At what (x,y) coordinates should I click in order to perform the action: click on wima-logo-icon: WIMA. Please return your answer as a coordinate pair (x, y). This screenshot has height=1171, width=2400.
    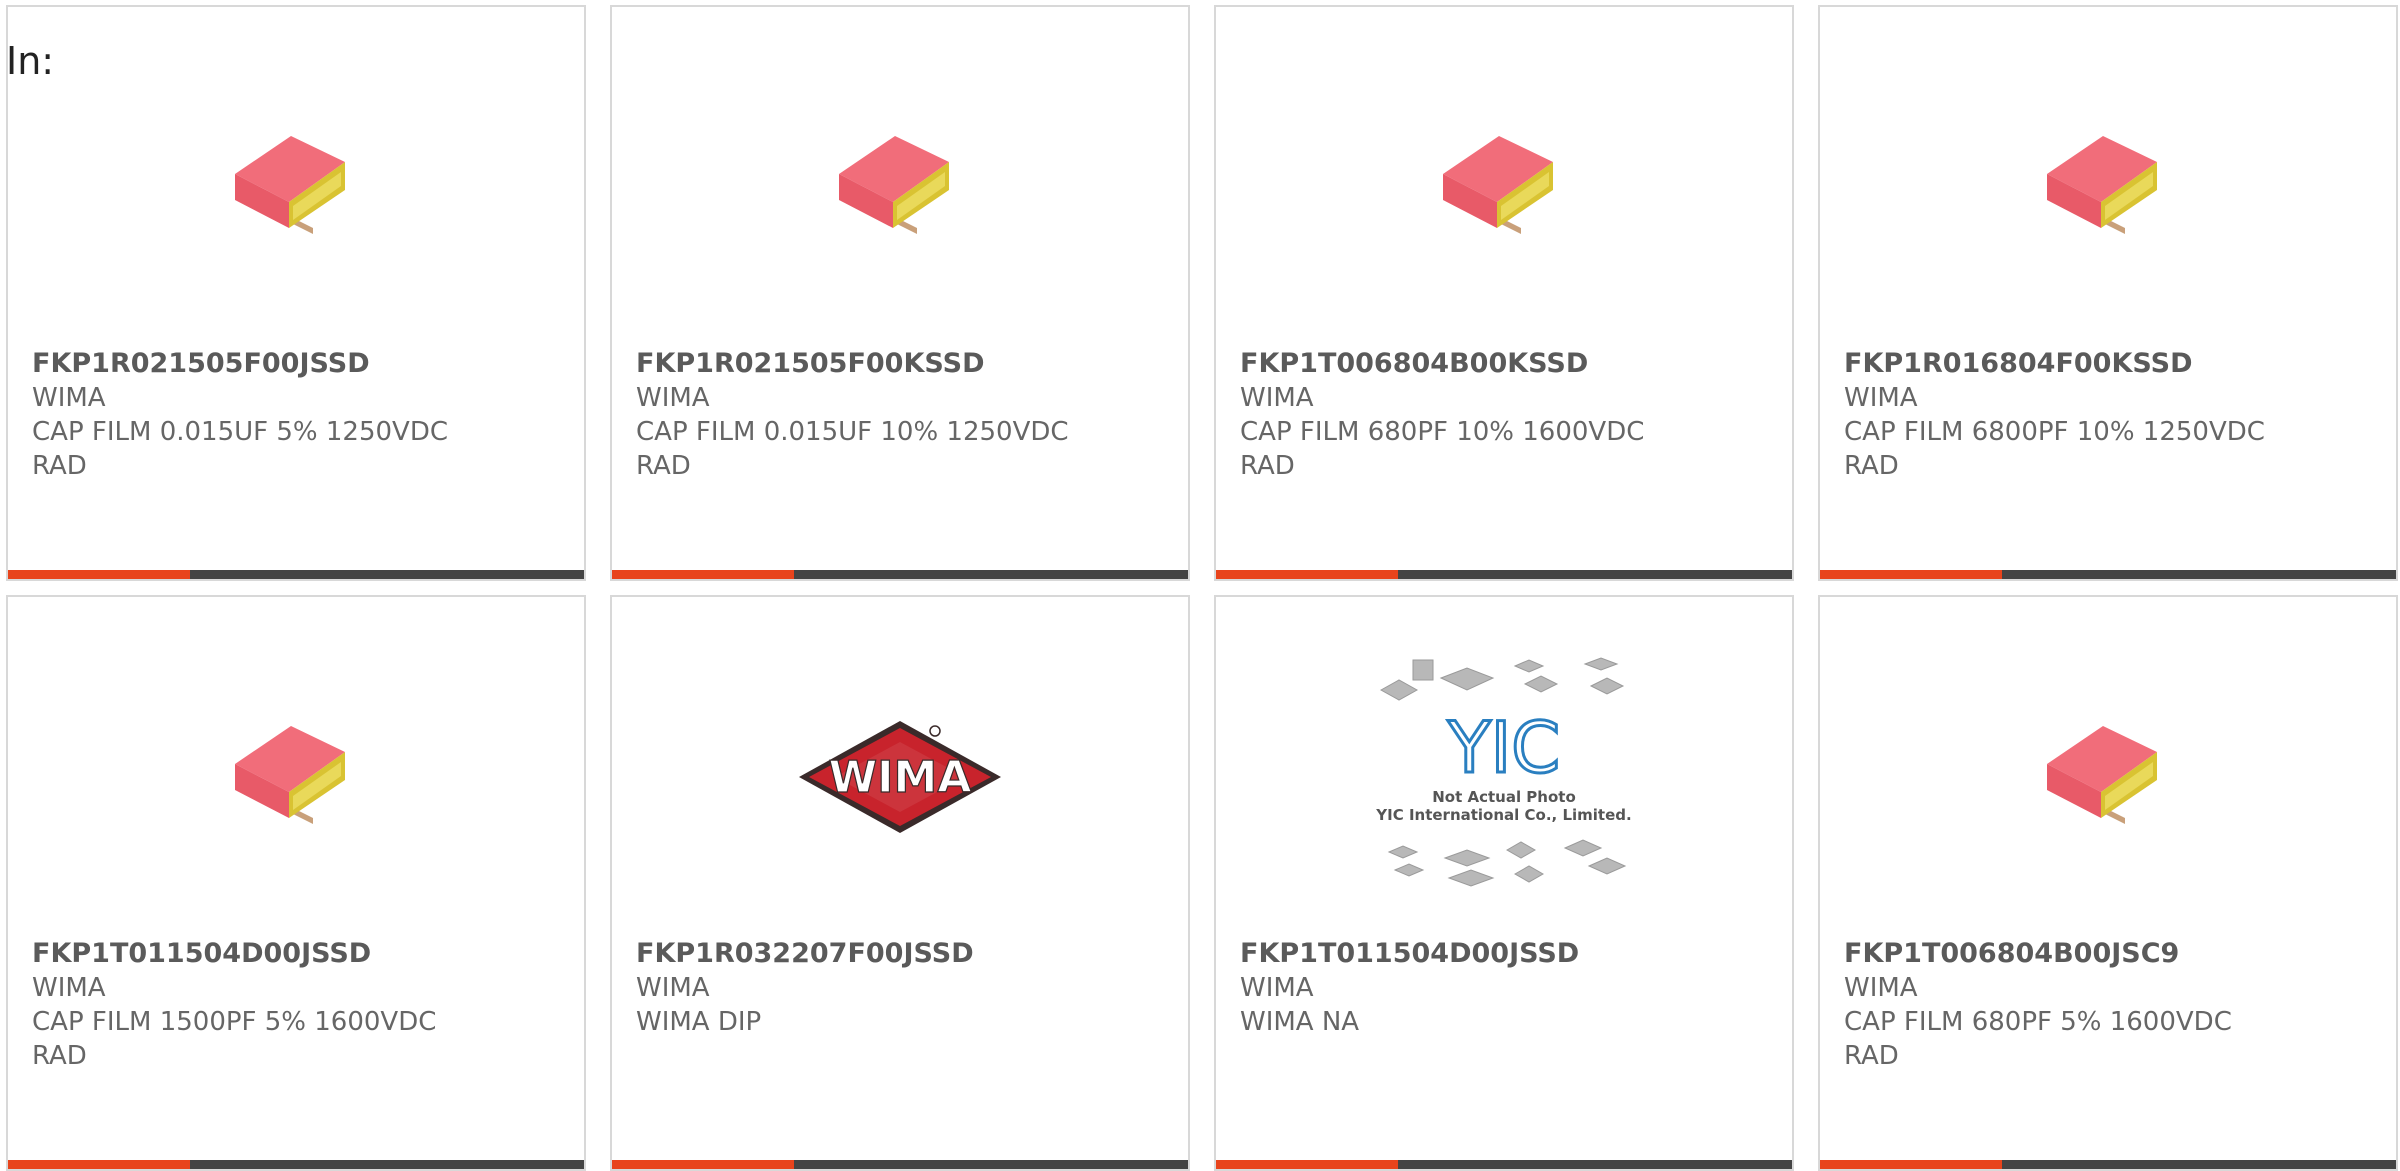
    Looking at the image, I should click on (900, 777).